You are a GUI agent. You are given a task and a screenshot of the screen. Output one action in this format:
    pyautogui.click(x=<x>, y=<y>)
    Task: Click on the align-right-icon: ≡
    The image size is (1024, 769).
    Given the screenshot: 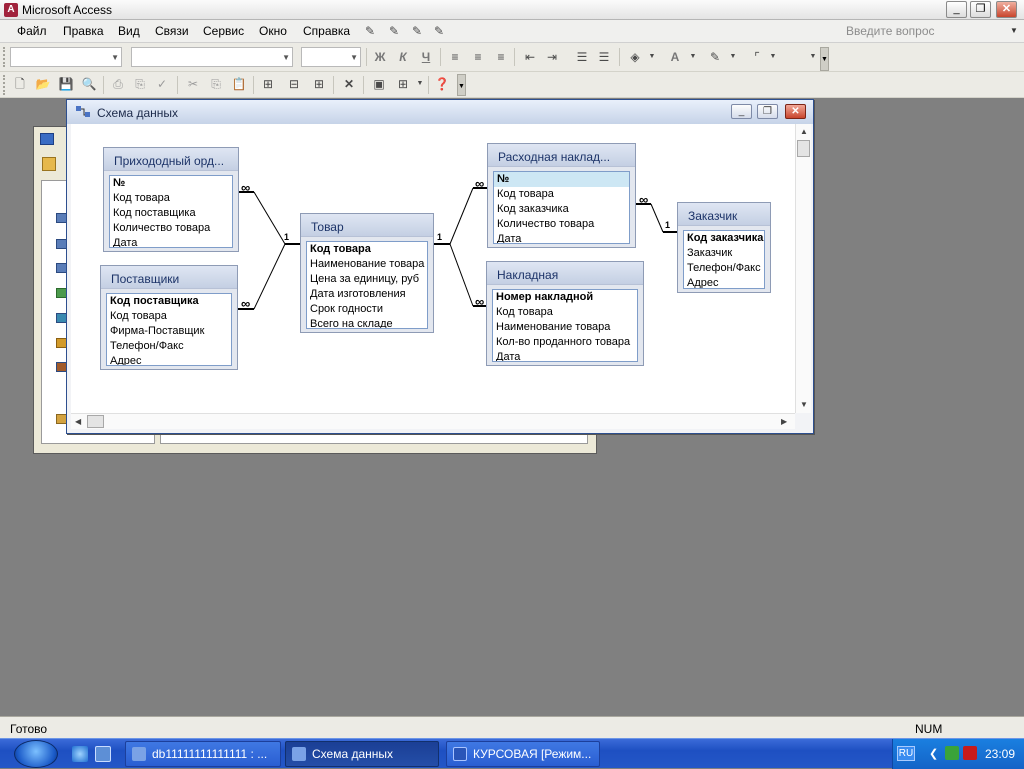 What is the action you would take?
    pyautogui.click(x=501, y=57)
    